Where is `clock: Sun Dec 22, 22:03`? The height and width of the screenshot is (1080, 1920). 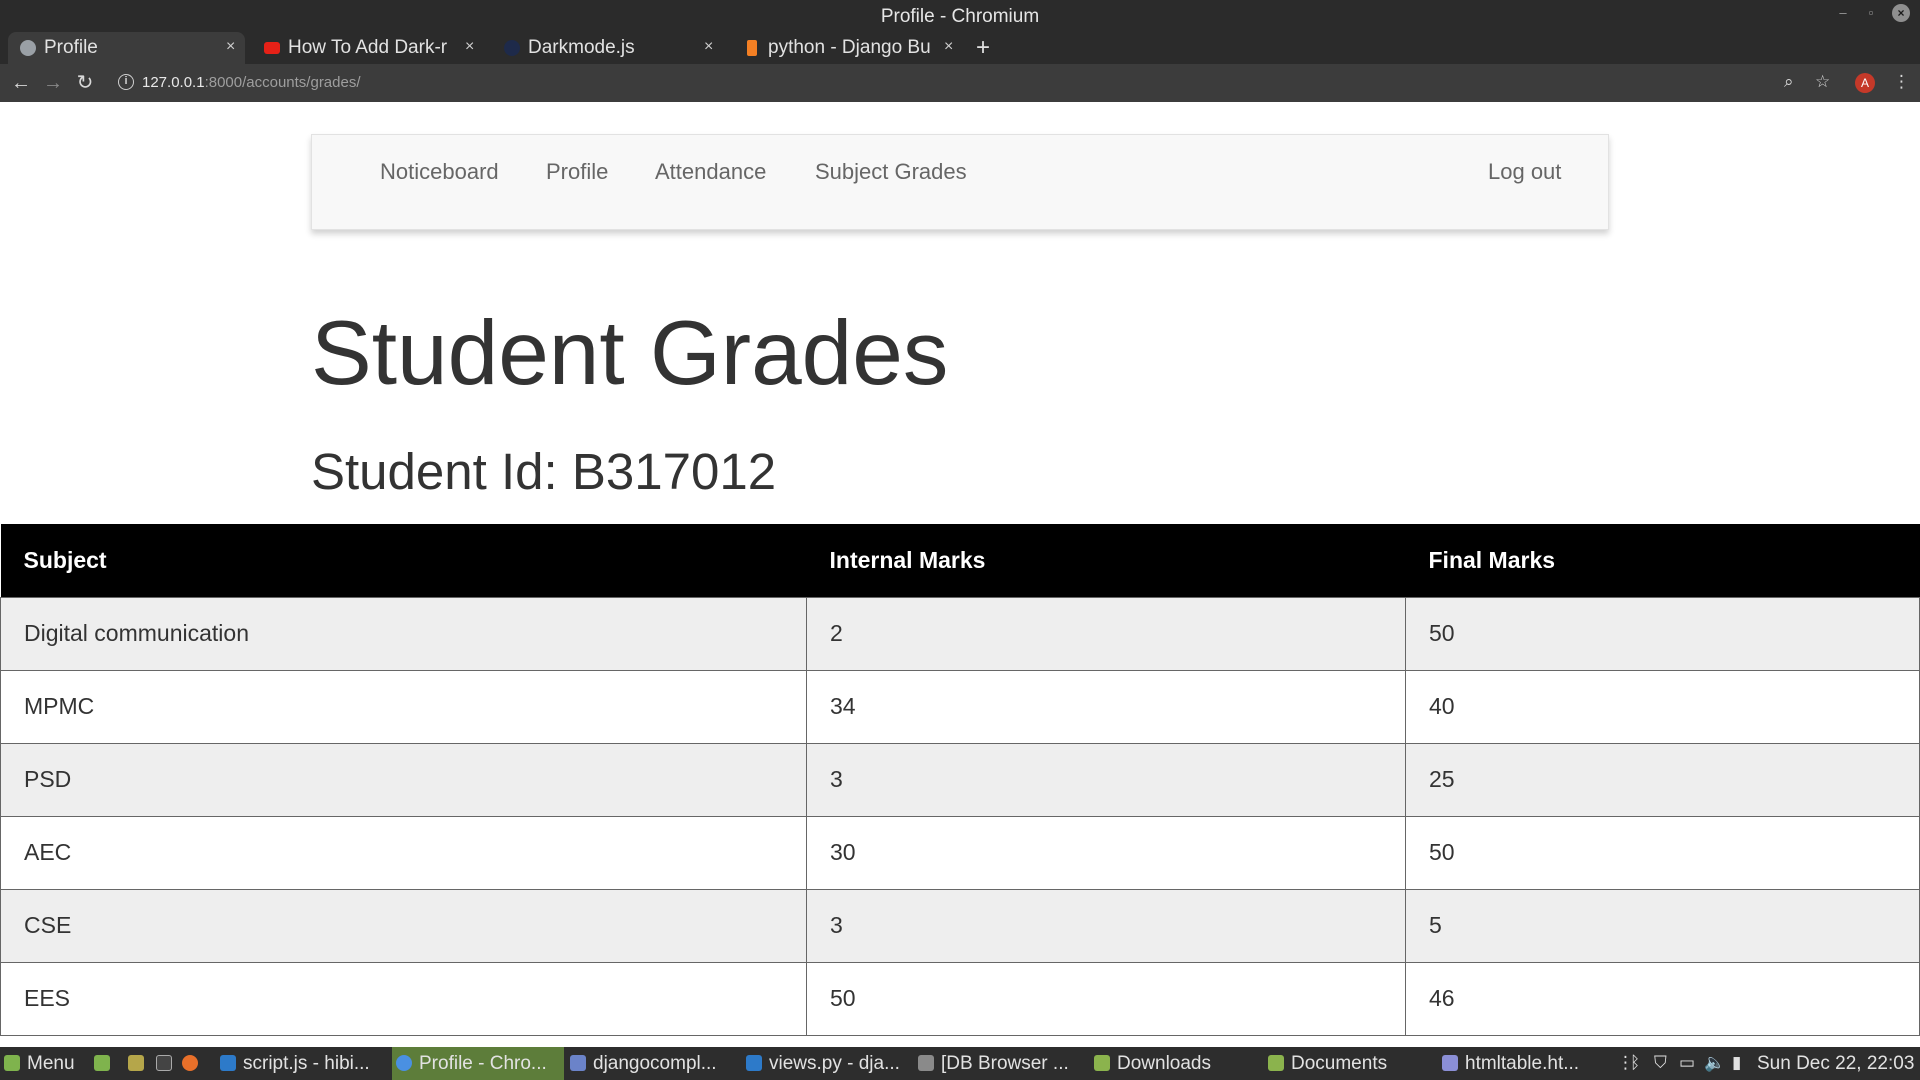 clock: Sun Dec 22, 22:03 is located at coordinates (1835, 1064).